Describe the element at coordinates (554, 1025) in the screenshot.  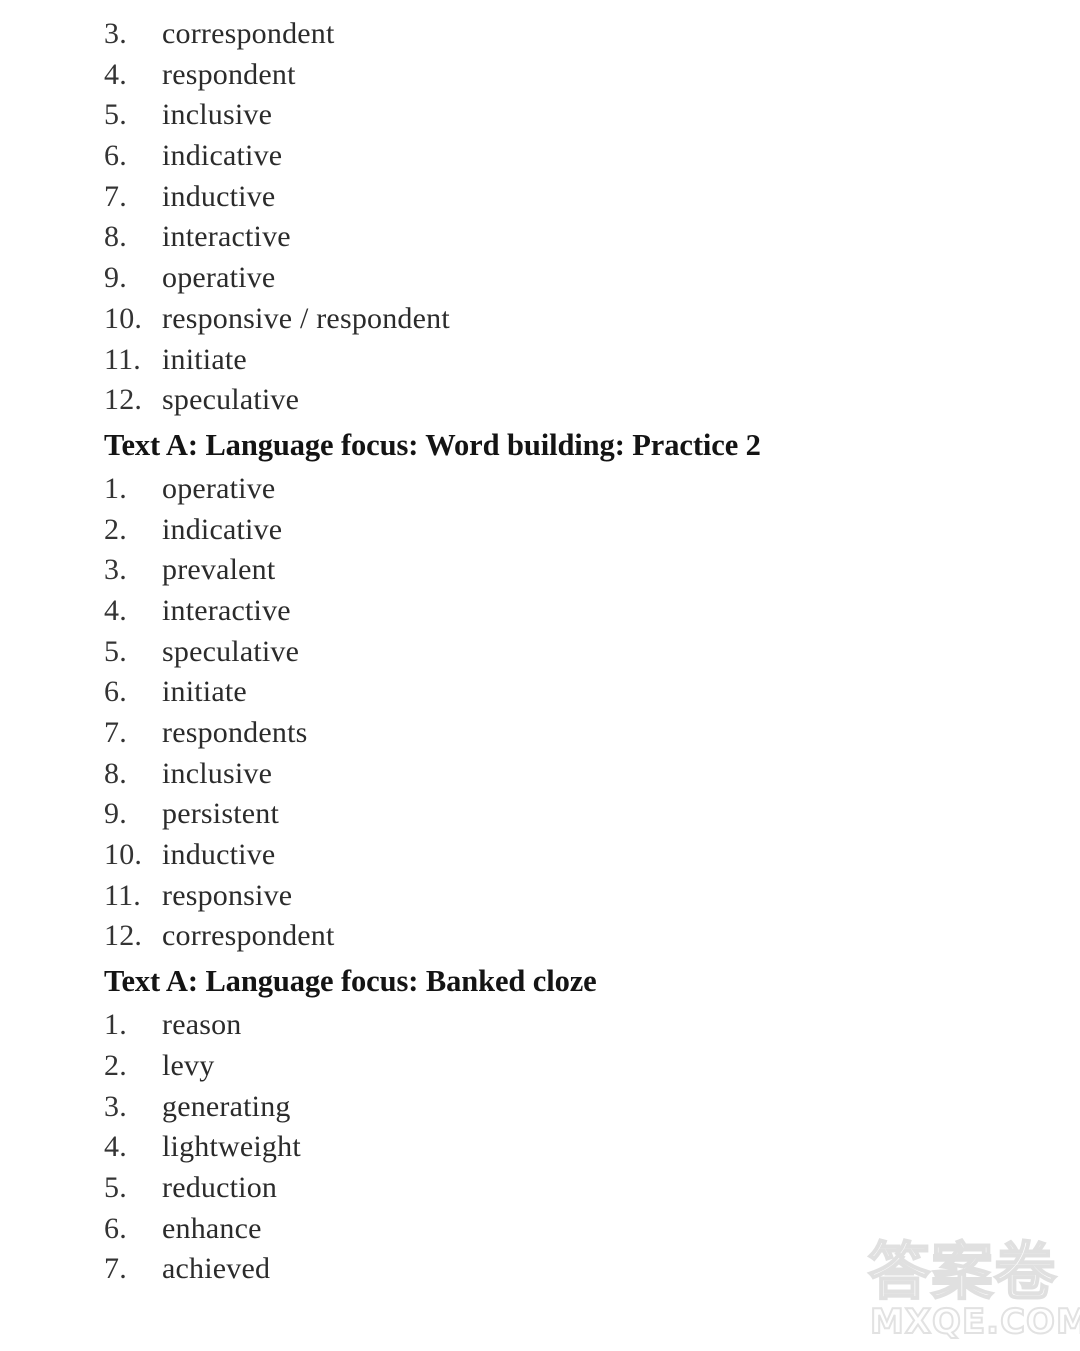
I see `list-item: 1. reason` at that location.